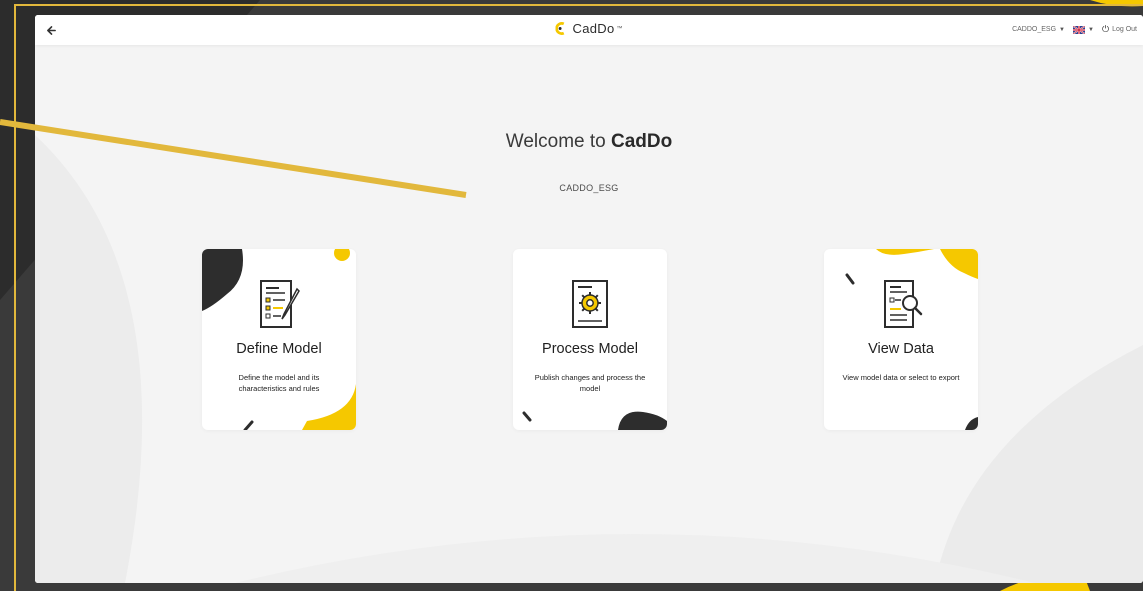  I want to click on card-description: Publish changes and process the model, so click(590, 383).